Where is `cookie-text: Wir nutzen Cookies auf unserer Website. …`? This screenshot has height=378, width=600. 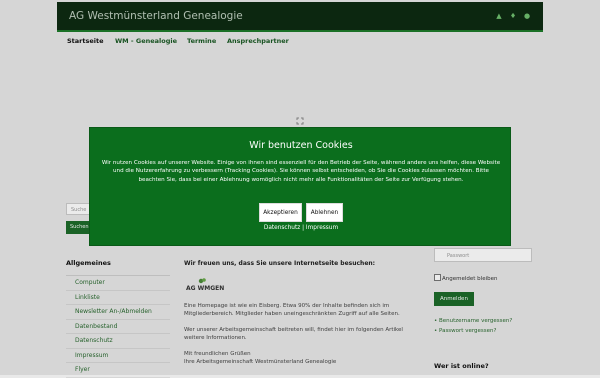
cookie-text: Wir nutzen Cookies auf unserer Website. … is located at coordinates (301, 171).